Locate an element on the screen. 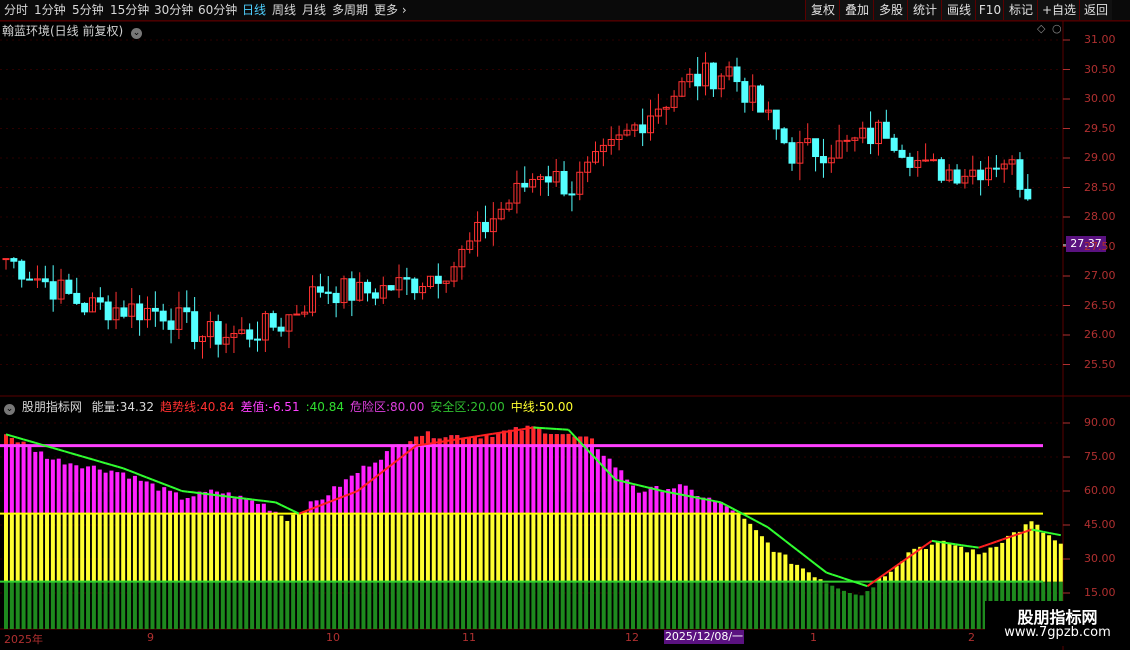 The height and width of the screenshot is (650, 1130). energy-bar-danger is located at coordinates (533, 436).